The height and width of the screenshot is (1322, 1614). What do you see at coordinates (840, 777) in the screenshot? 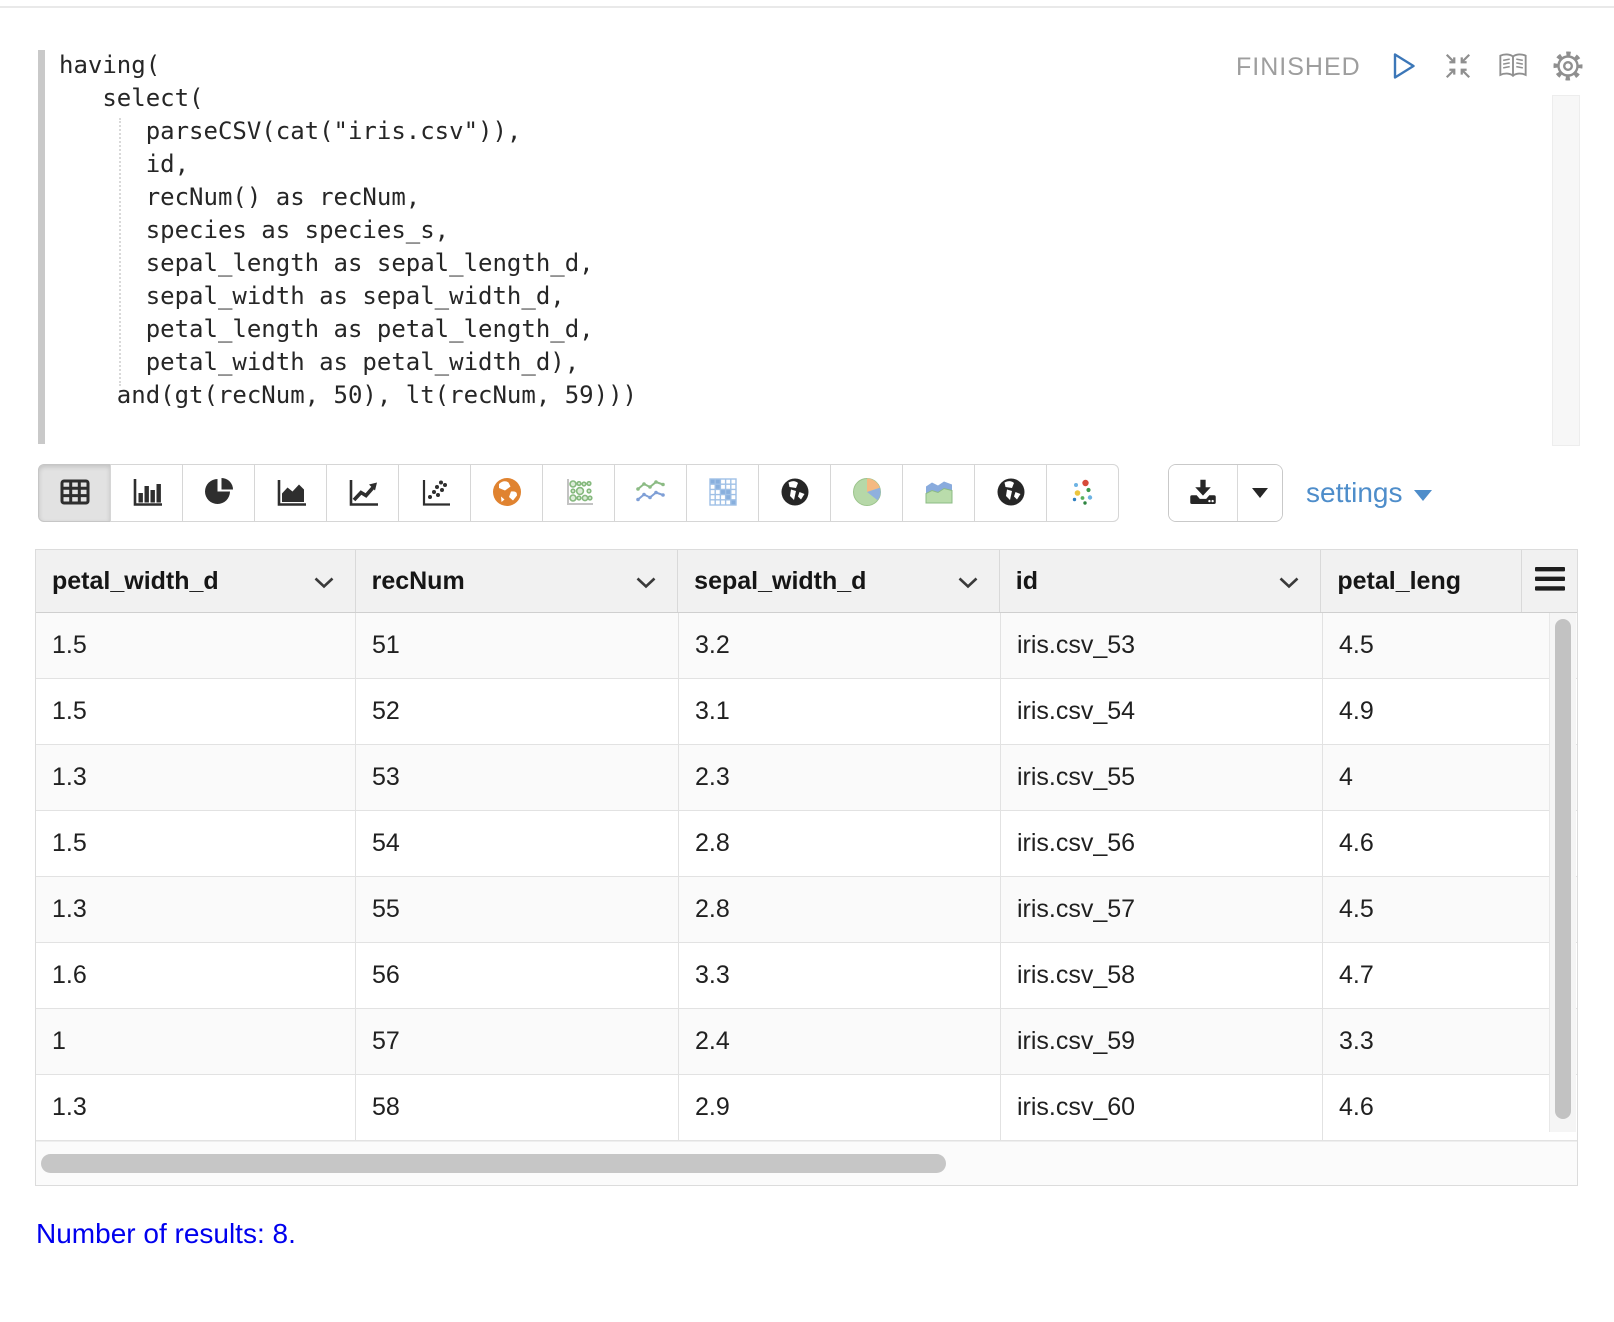
I see `cell-sepal-width: 2.3` at bounding box center [840, 777].